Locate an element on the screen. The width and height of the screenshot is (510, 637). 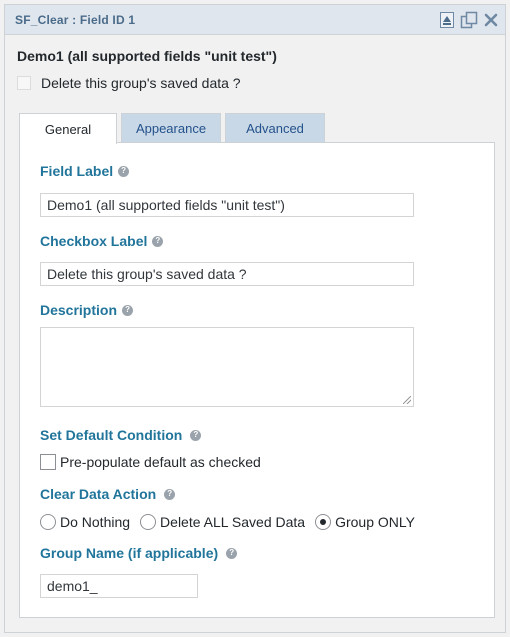
clear-action-heading: Clear Data Action ? is located at coordinates (108, 494).